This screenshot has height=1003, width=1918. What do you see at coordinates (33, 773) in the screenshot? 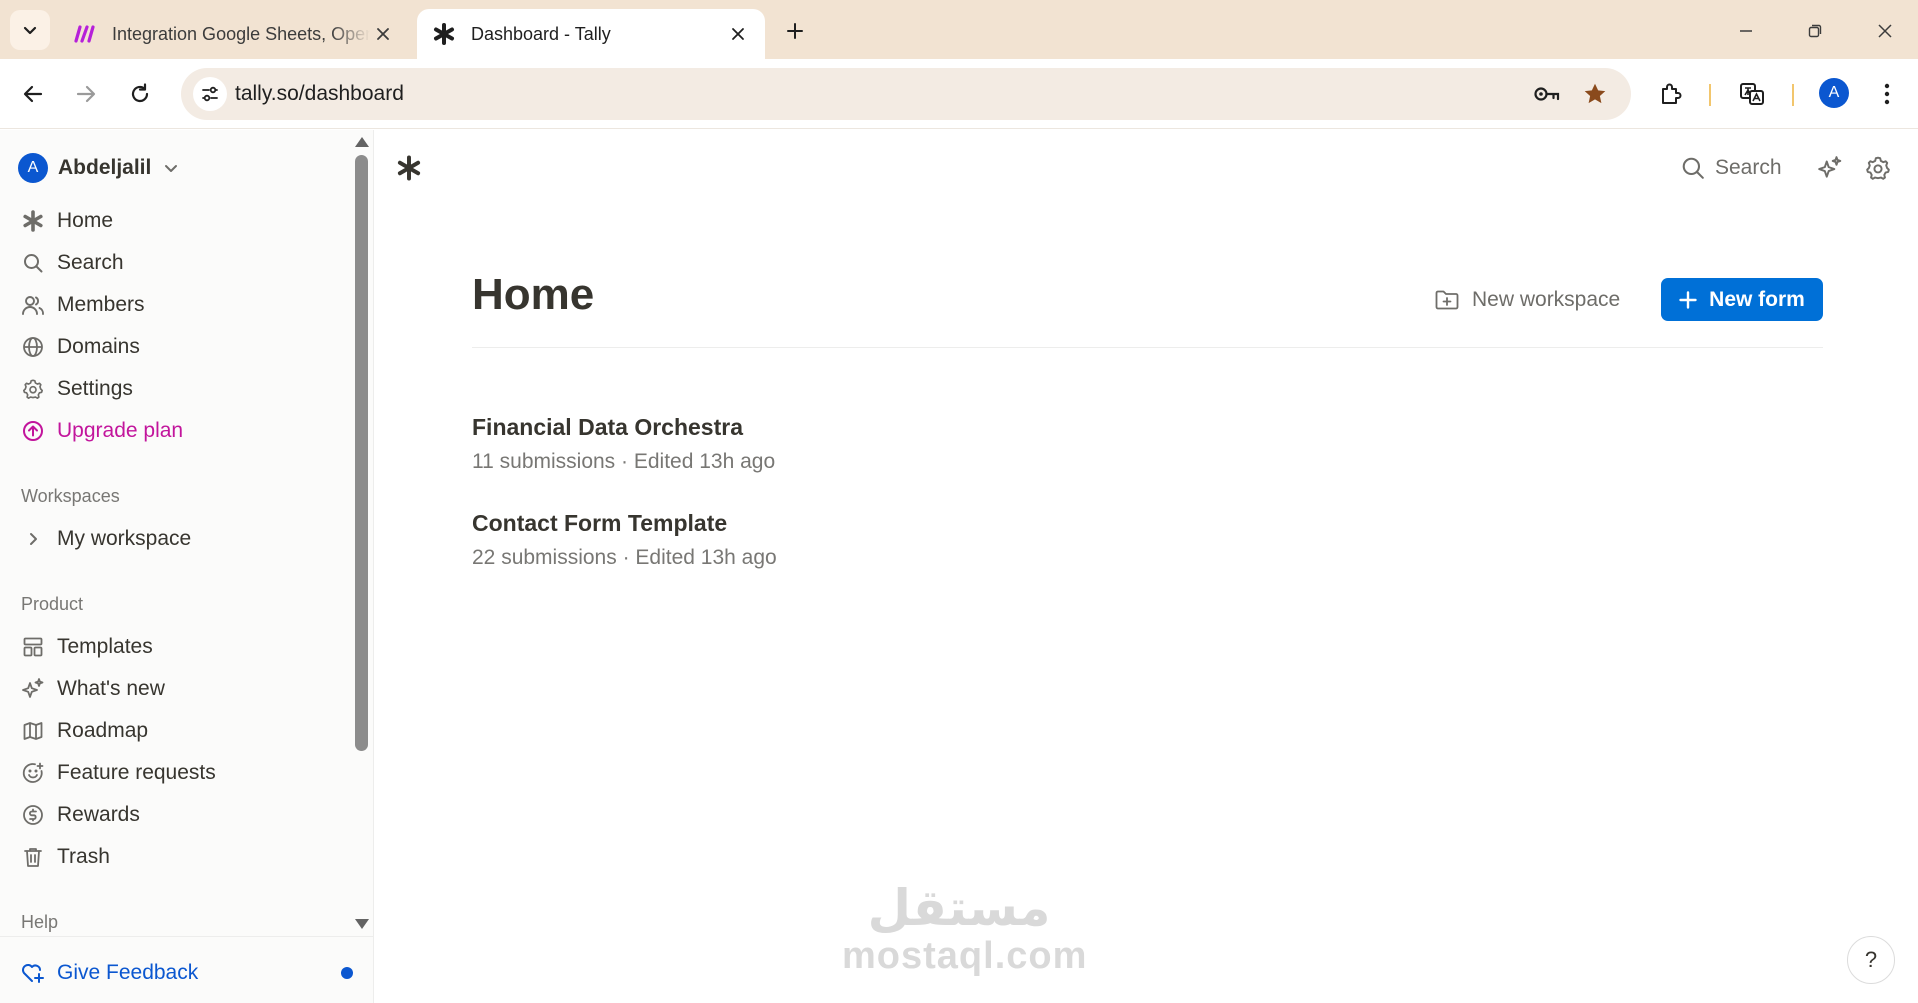
I see `smile-icon` at bounding box center [33, 773].